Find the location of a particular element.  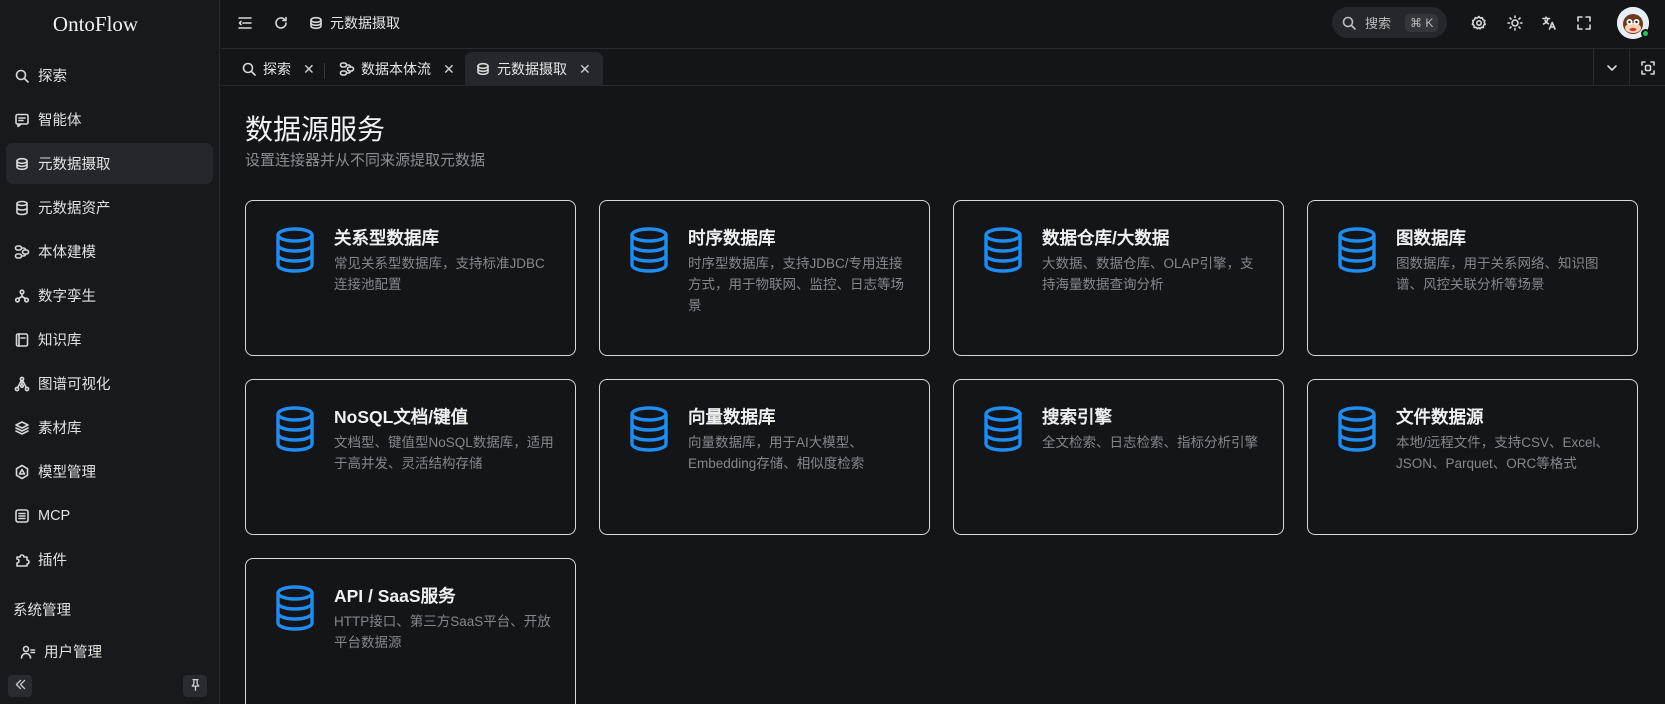

card-title: 图数据库 is located at coordinates (1431, 238).